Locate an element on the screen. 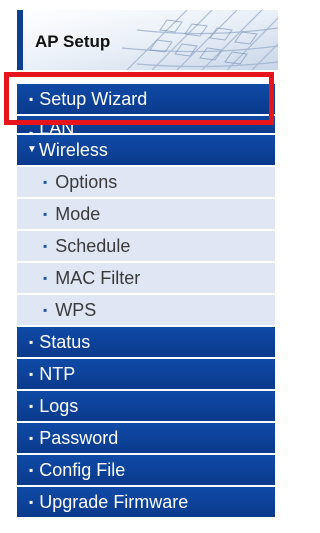  ap-setup-header: AP Setup is located at coordinates (147, 40).